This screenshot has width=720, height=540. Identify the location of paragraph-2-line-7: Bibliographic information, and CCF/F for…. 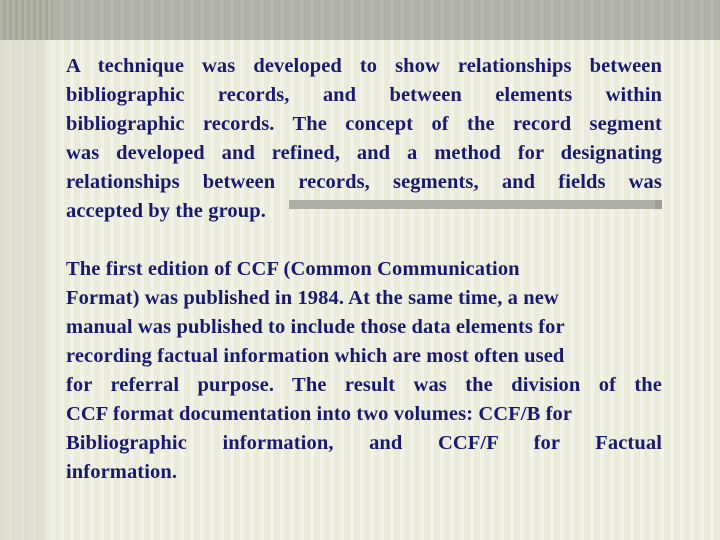
(364, 443).